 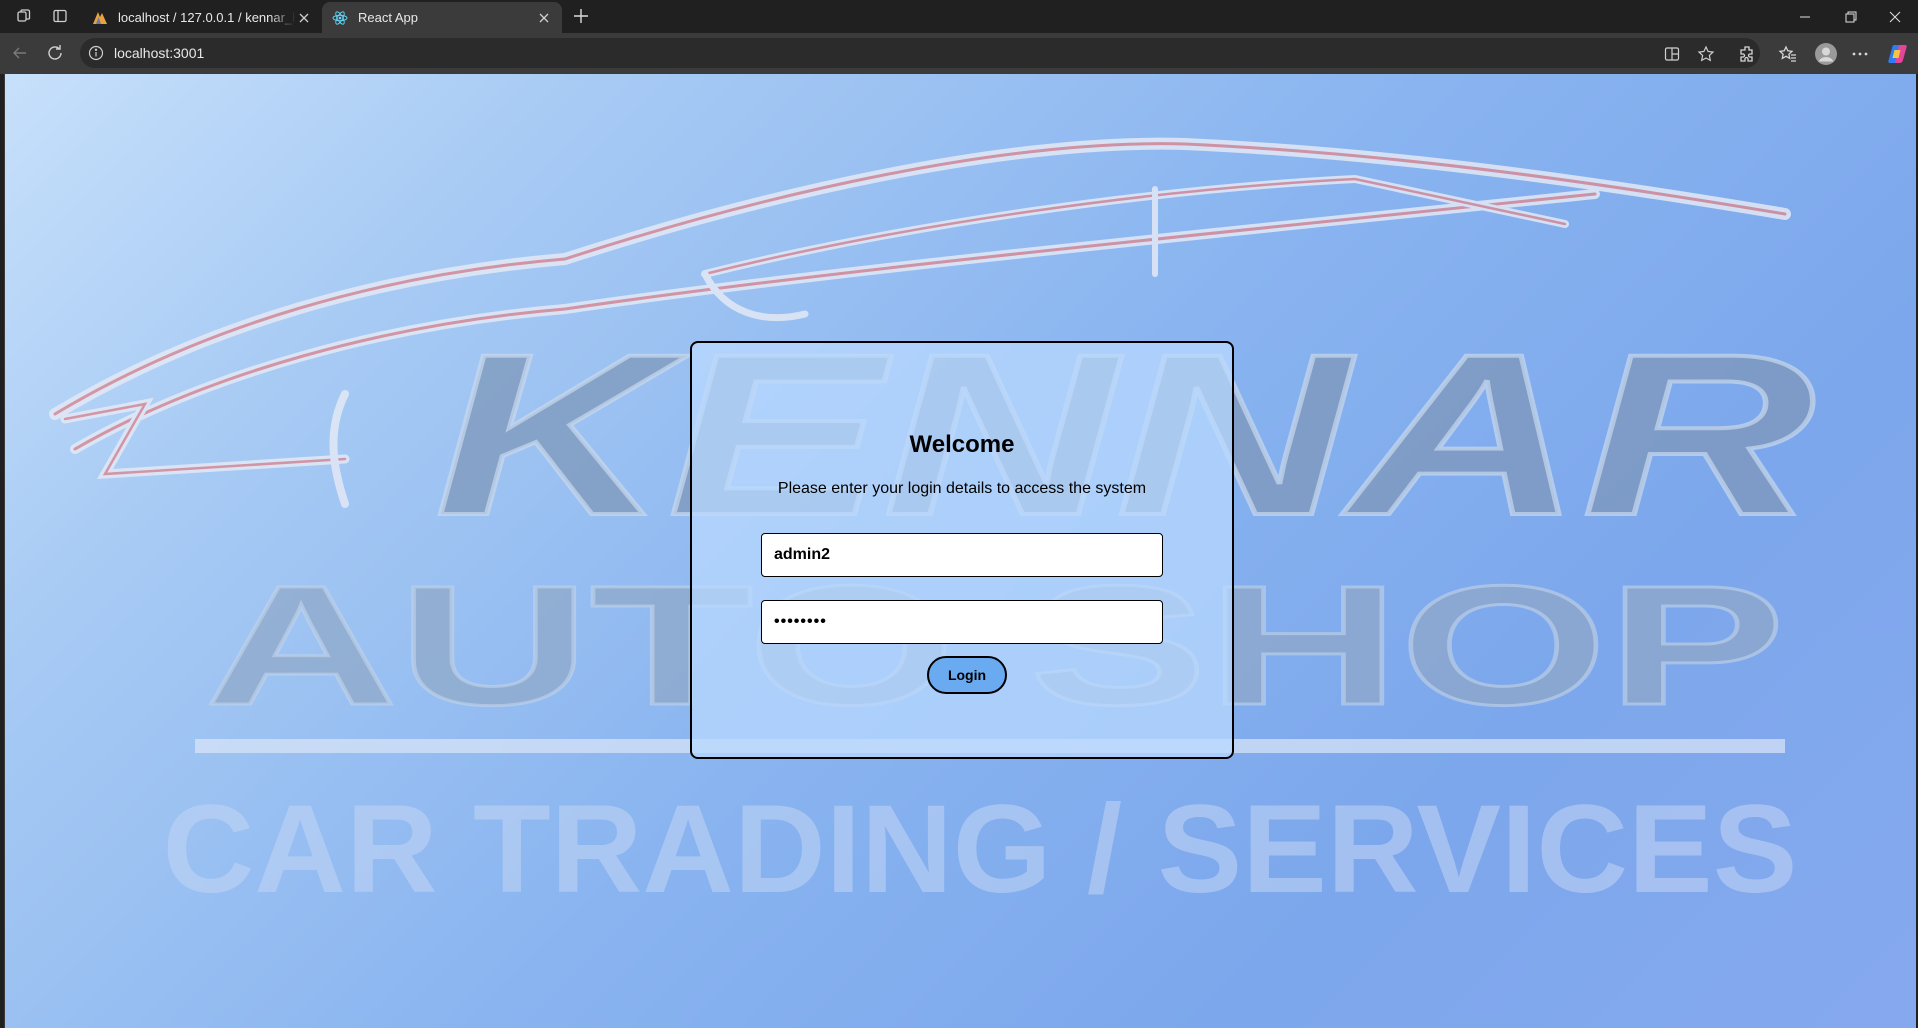 I want to click on tab-phpmyadmin: localhost / 127.0.0.1 / kennar_login, so click(x=202, y=17).